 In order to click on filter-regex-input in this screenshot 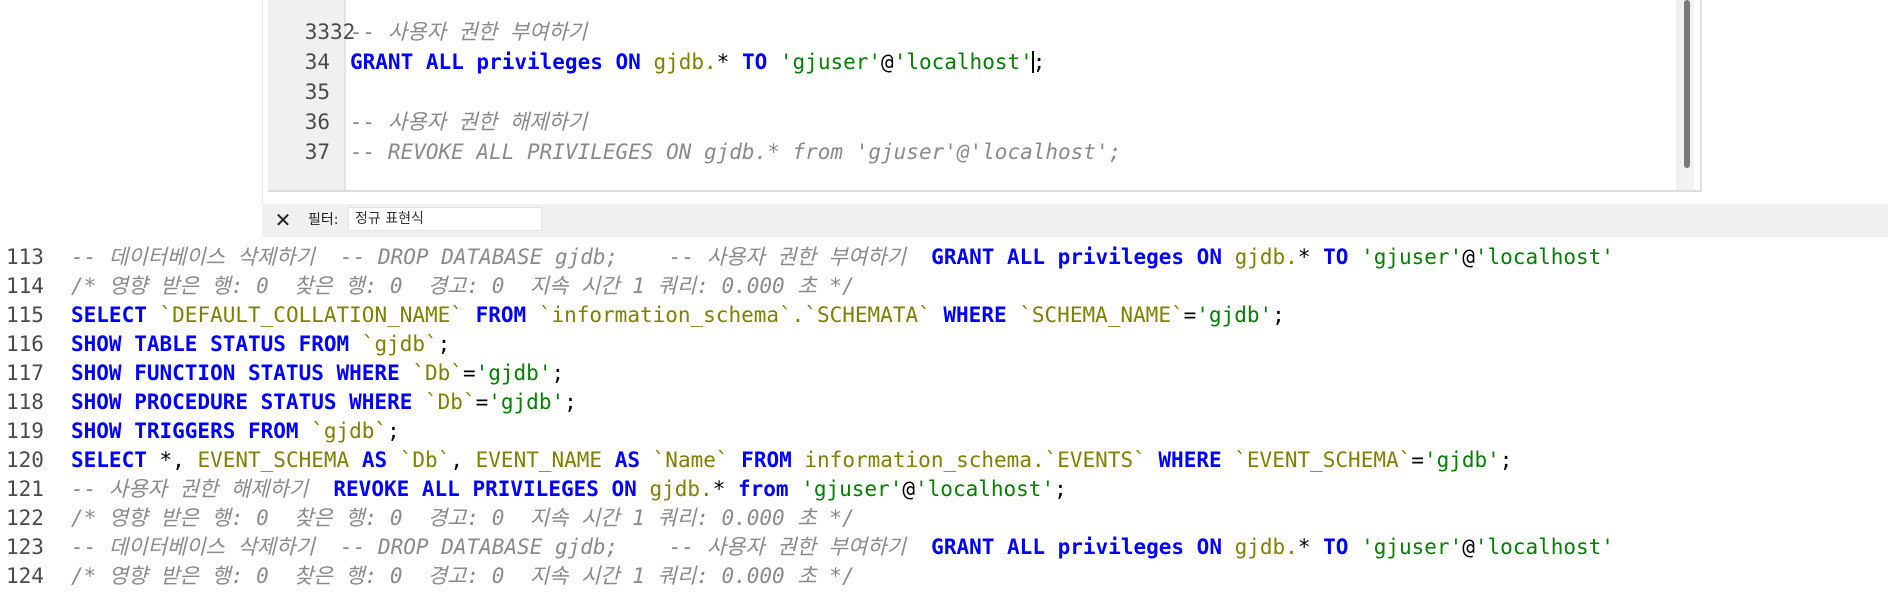, I will do `click(445, 219)`.